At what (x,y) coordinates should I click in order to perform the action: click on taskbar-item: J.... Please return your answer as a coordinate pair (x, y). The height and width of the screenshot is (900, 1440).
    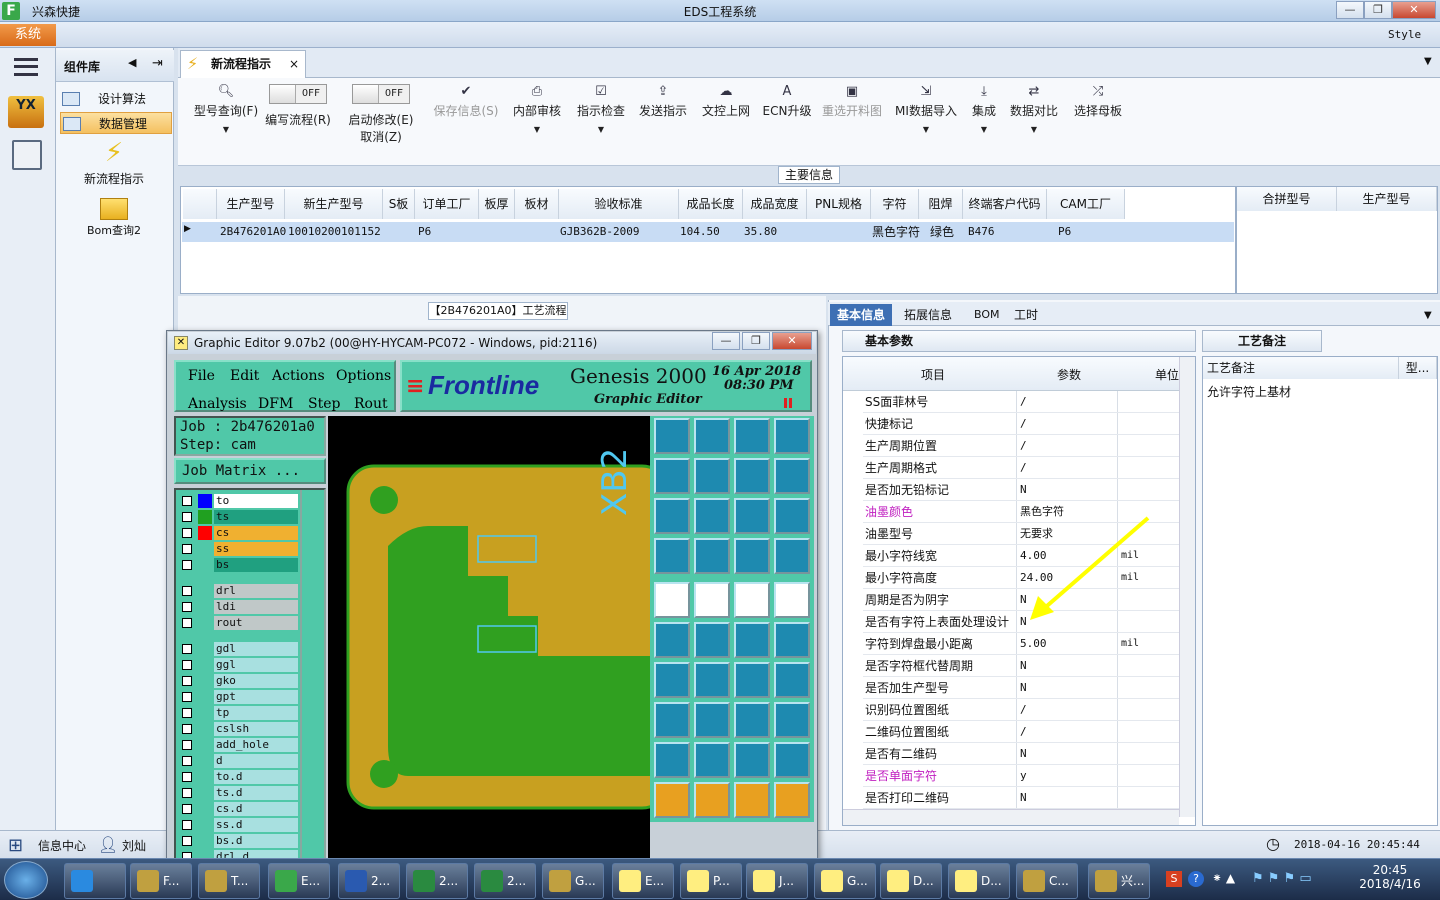
    Looking at the image, I should click on (777, 881).